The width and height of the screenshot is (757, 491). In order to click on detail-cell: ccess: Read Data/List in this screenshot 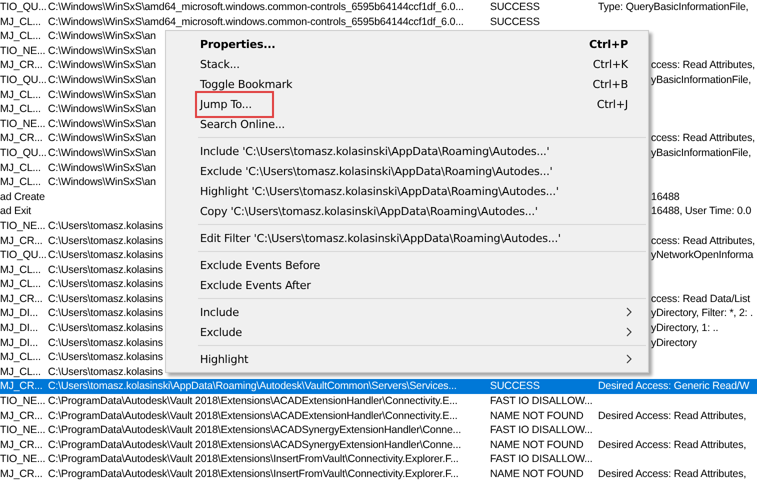, I will do `click(700, 299)`.